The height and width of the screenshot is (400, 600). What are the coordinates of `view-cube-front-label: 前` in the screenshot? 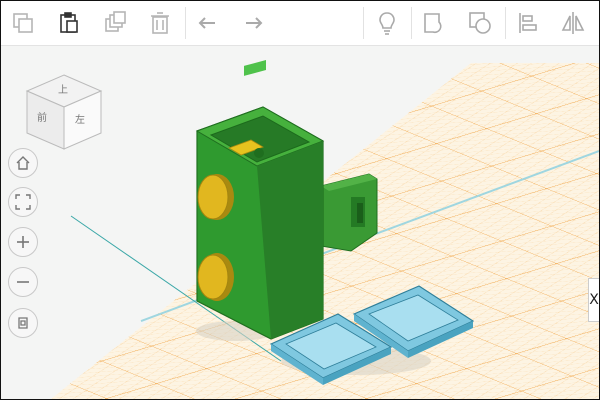 It's located at (42, 118).